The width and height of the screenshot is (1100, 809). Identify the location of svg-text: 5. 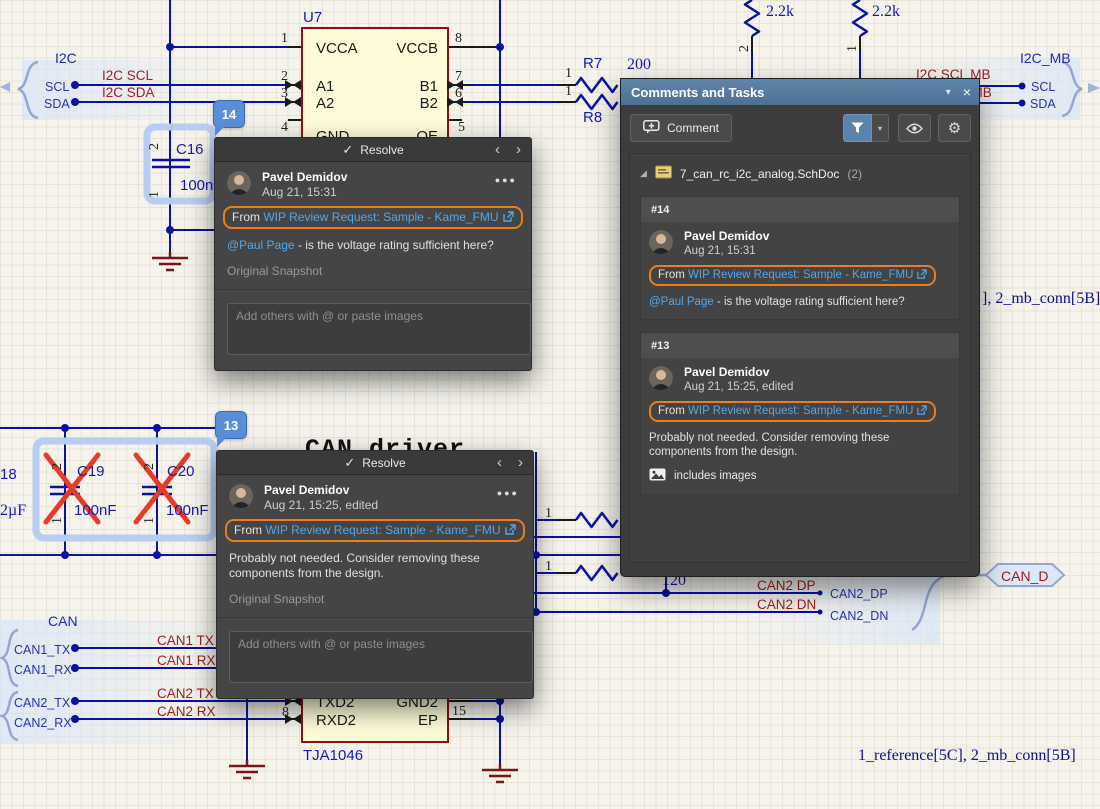
(461, 127).